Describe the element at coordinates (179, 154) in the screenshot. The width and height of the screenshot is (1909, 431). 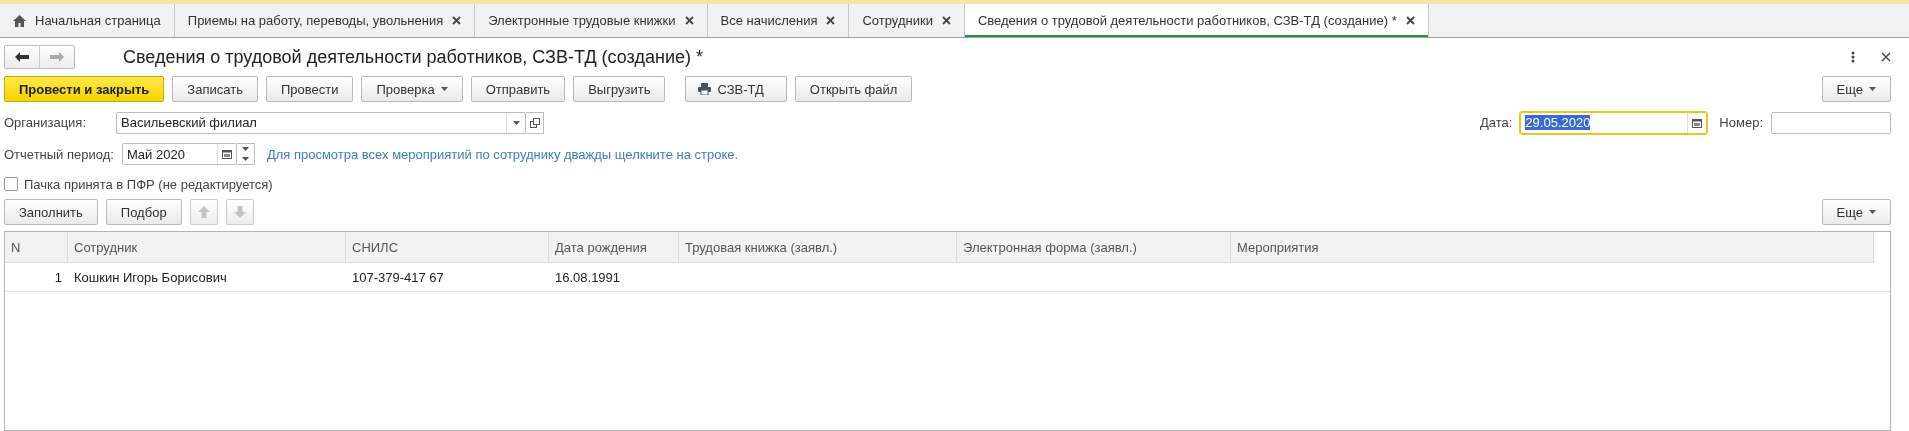
I see `period-field: Май 2020` at that location.